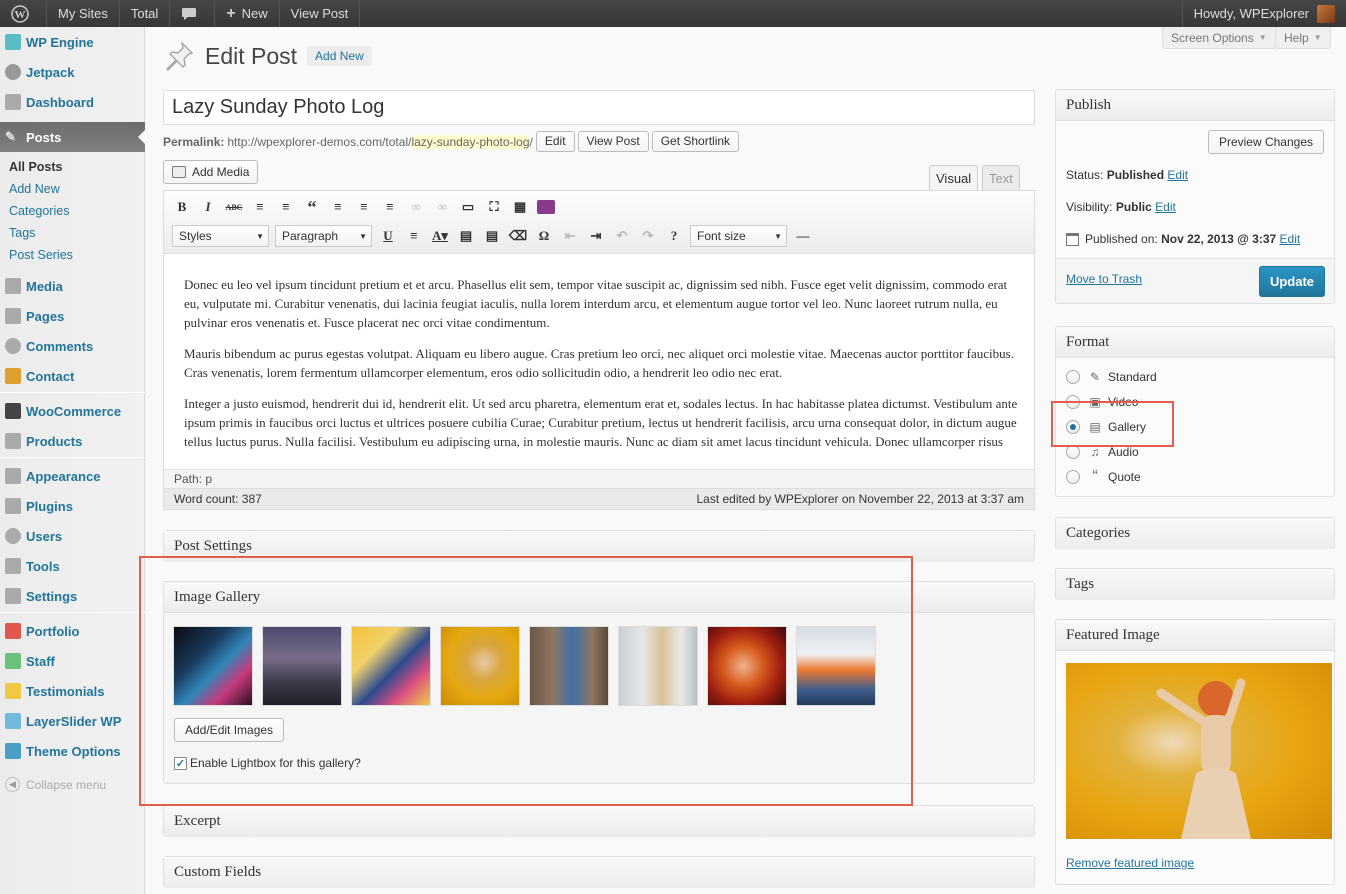 The image size is (1346, 894). I want to click on menu-pages: Pages, so click(72, 316).